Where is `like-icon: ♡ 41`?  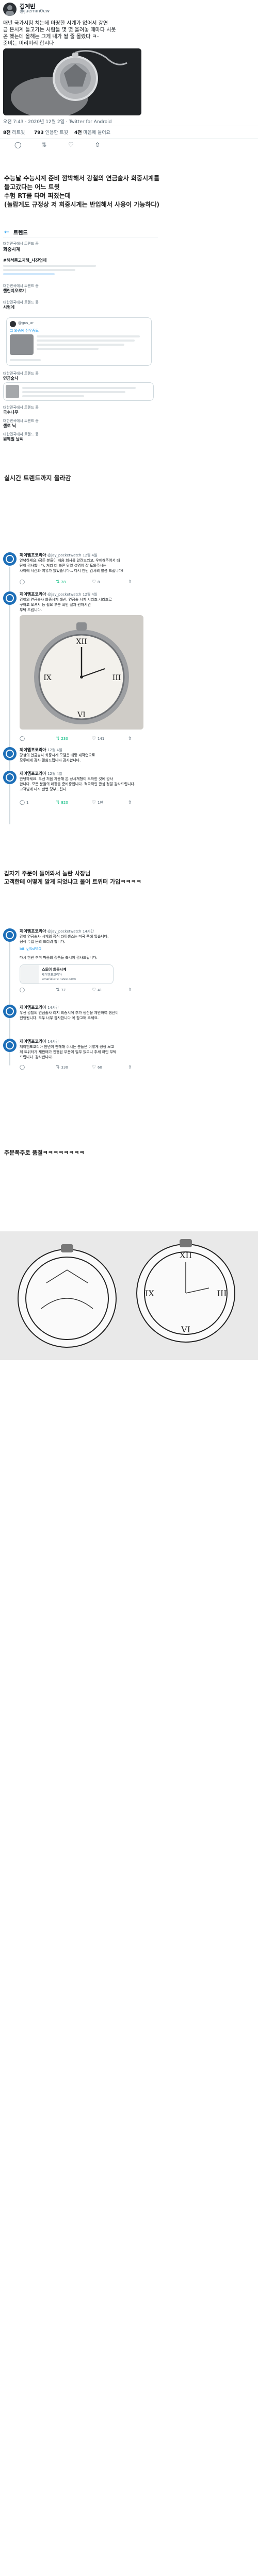
like-icon: ♡ 41 is located at coordinates (97, 990).